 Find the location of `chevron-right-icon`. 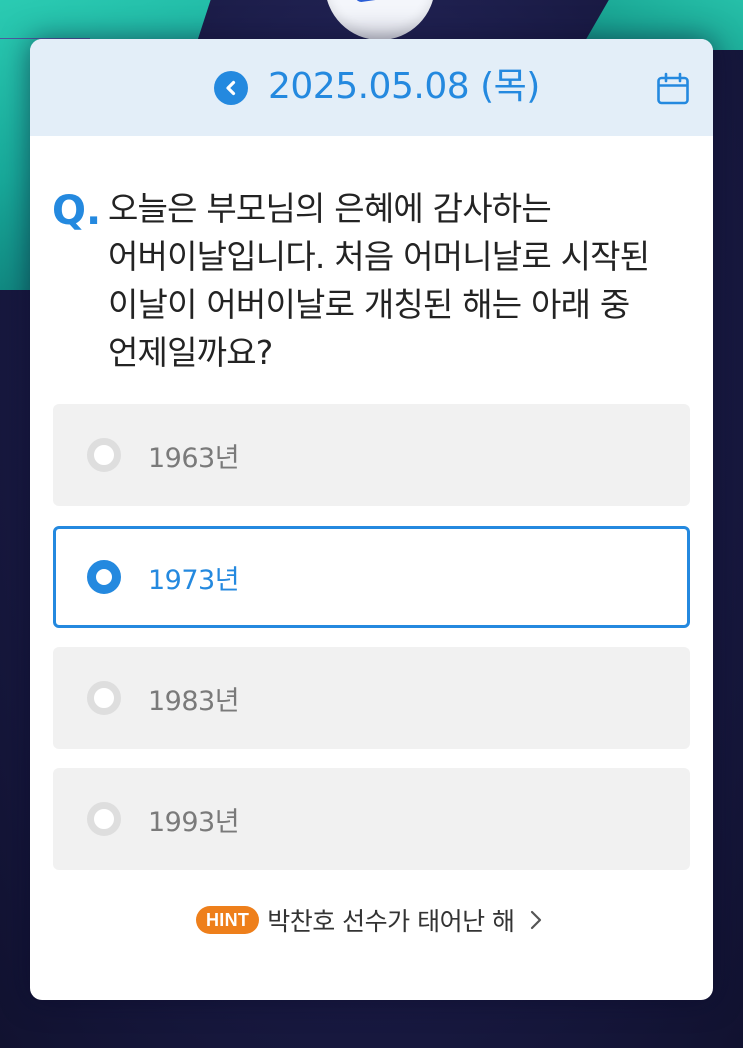

chevron-right-icon is located at coordinates (535, 920).